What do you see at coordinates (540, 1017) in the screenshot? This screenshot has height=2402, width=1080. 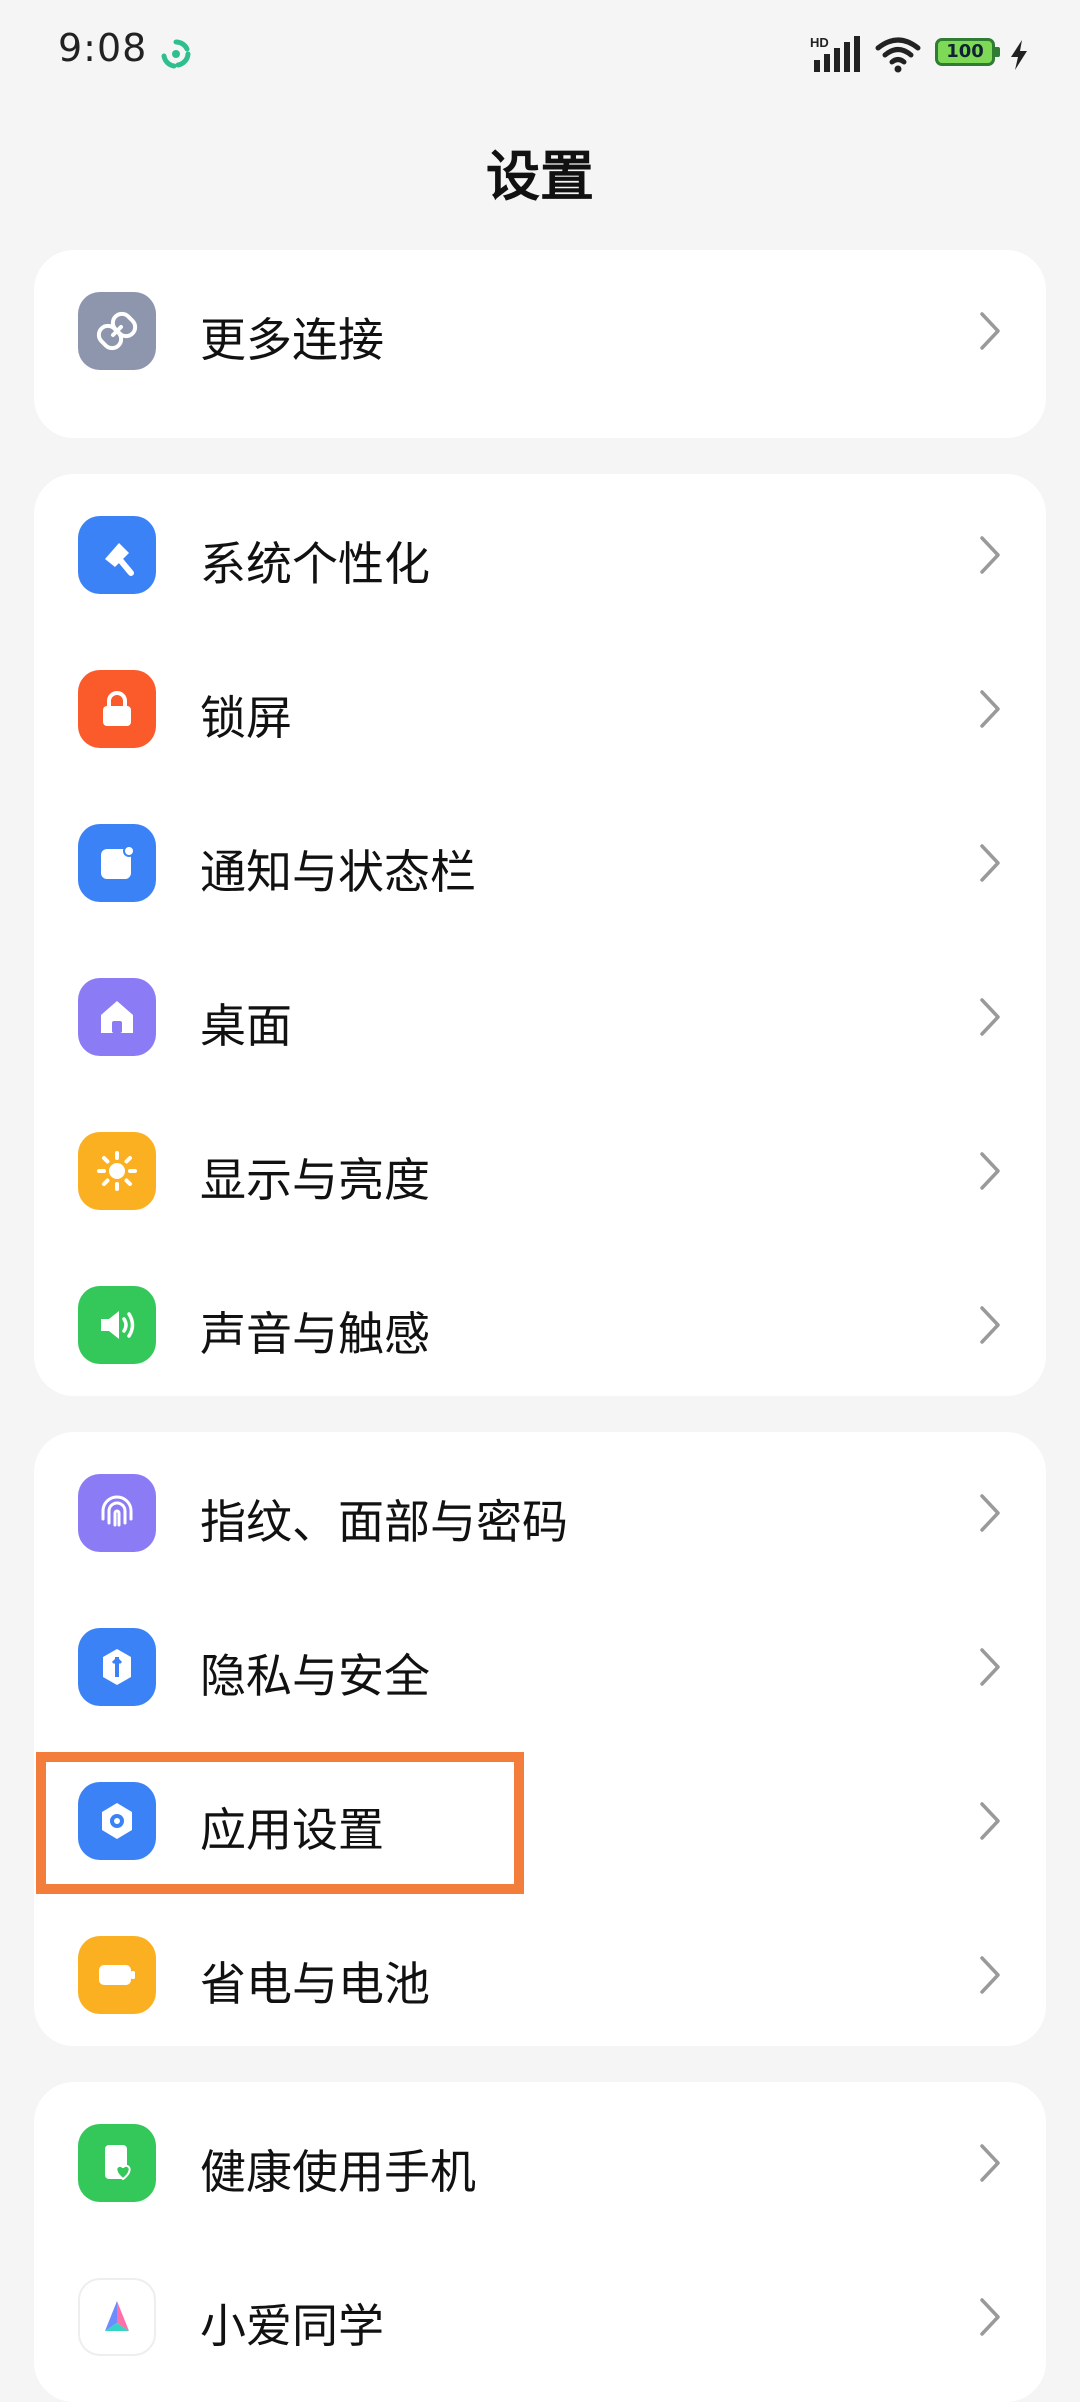 I see `settings-item-home-screen: 桌面` at bounding box center [540, 1017].